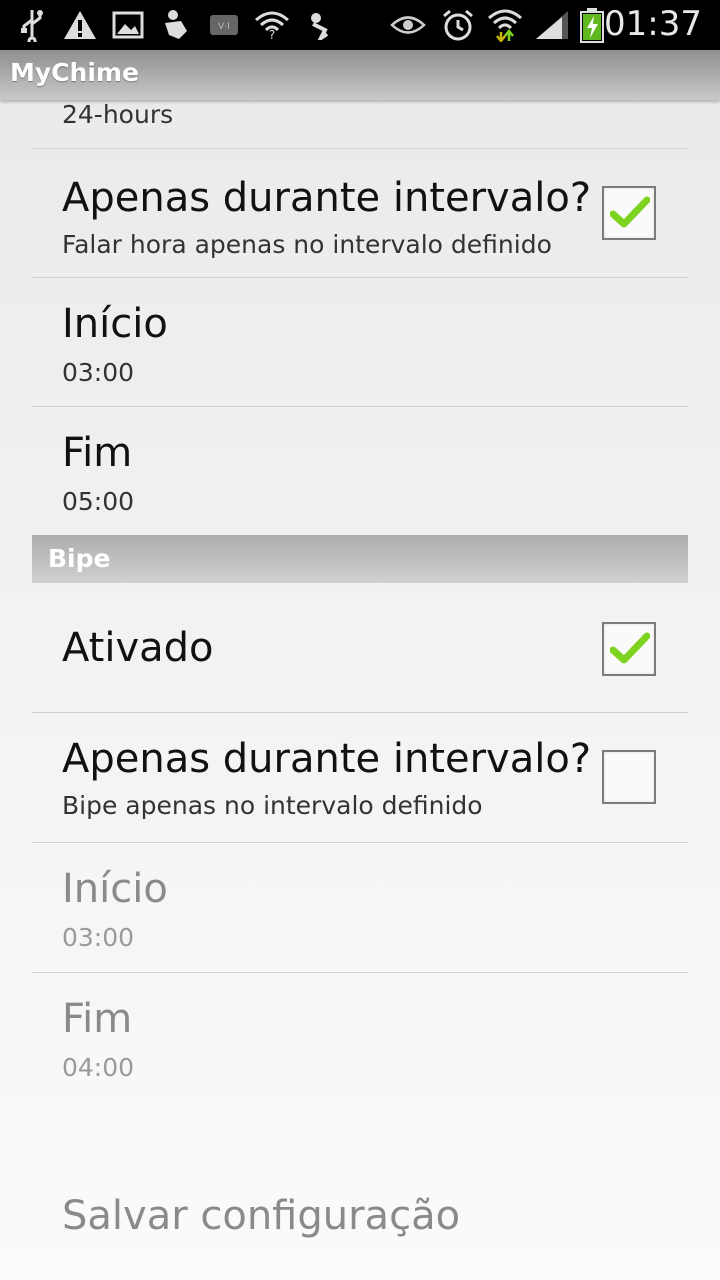  Describe the element at coordinates (128, 25) in the screenshot. I see `gallery-icon` at that location.